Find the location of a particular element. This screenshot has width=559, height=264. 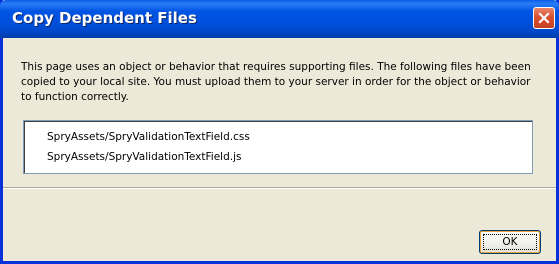

dialog-title: Copy Dependent Files is located at coordinates (104, 18).